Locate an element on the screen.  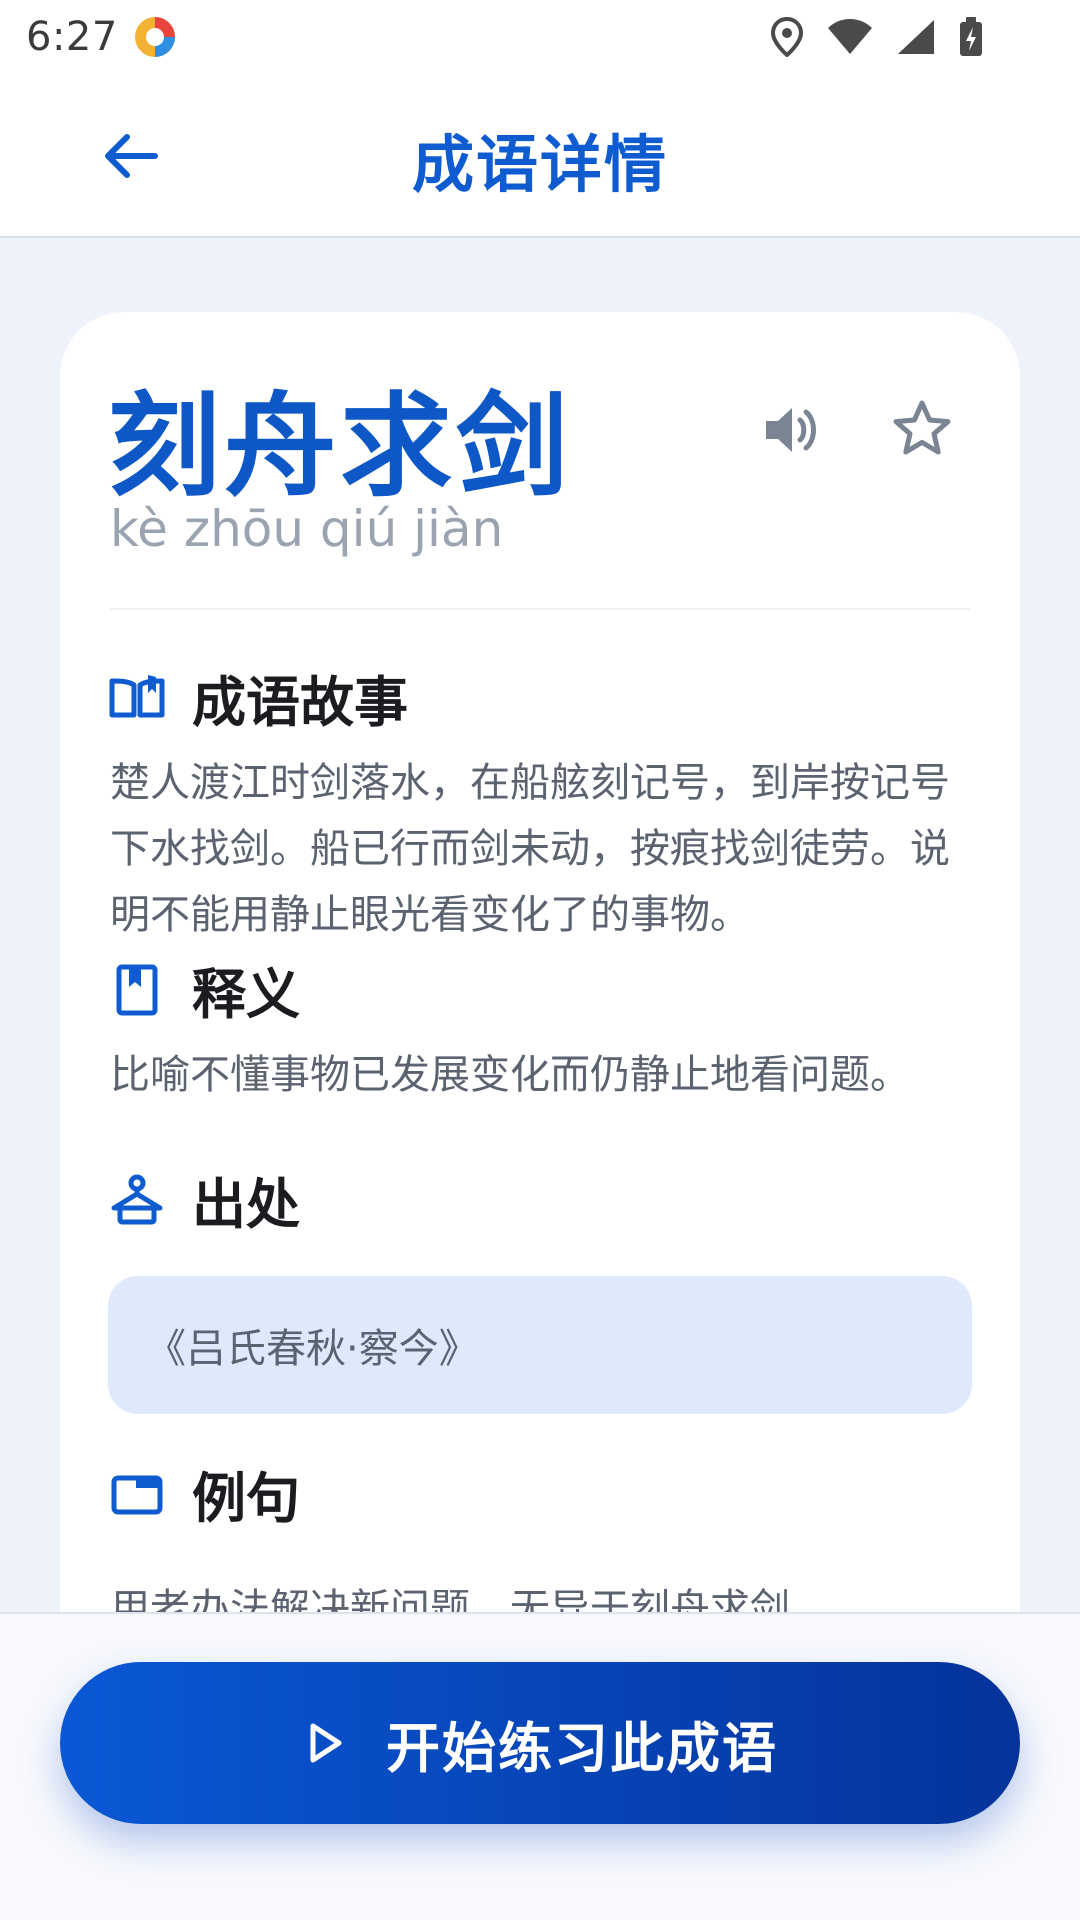
folder-icon is located at coordinates (137, 1494).